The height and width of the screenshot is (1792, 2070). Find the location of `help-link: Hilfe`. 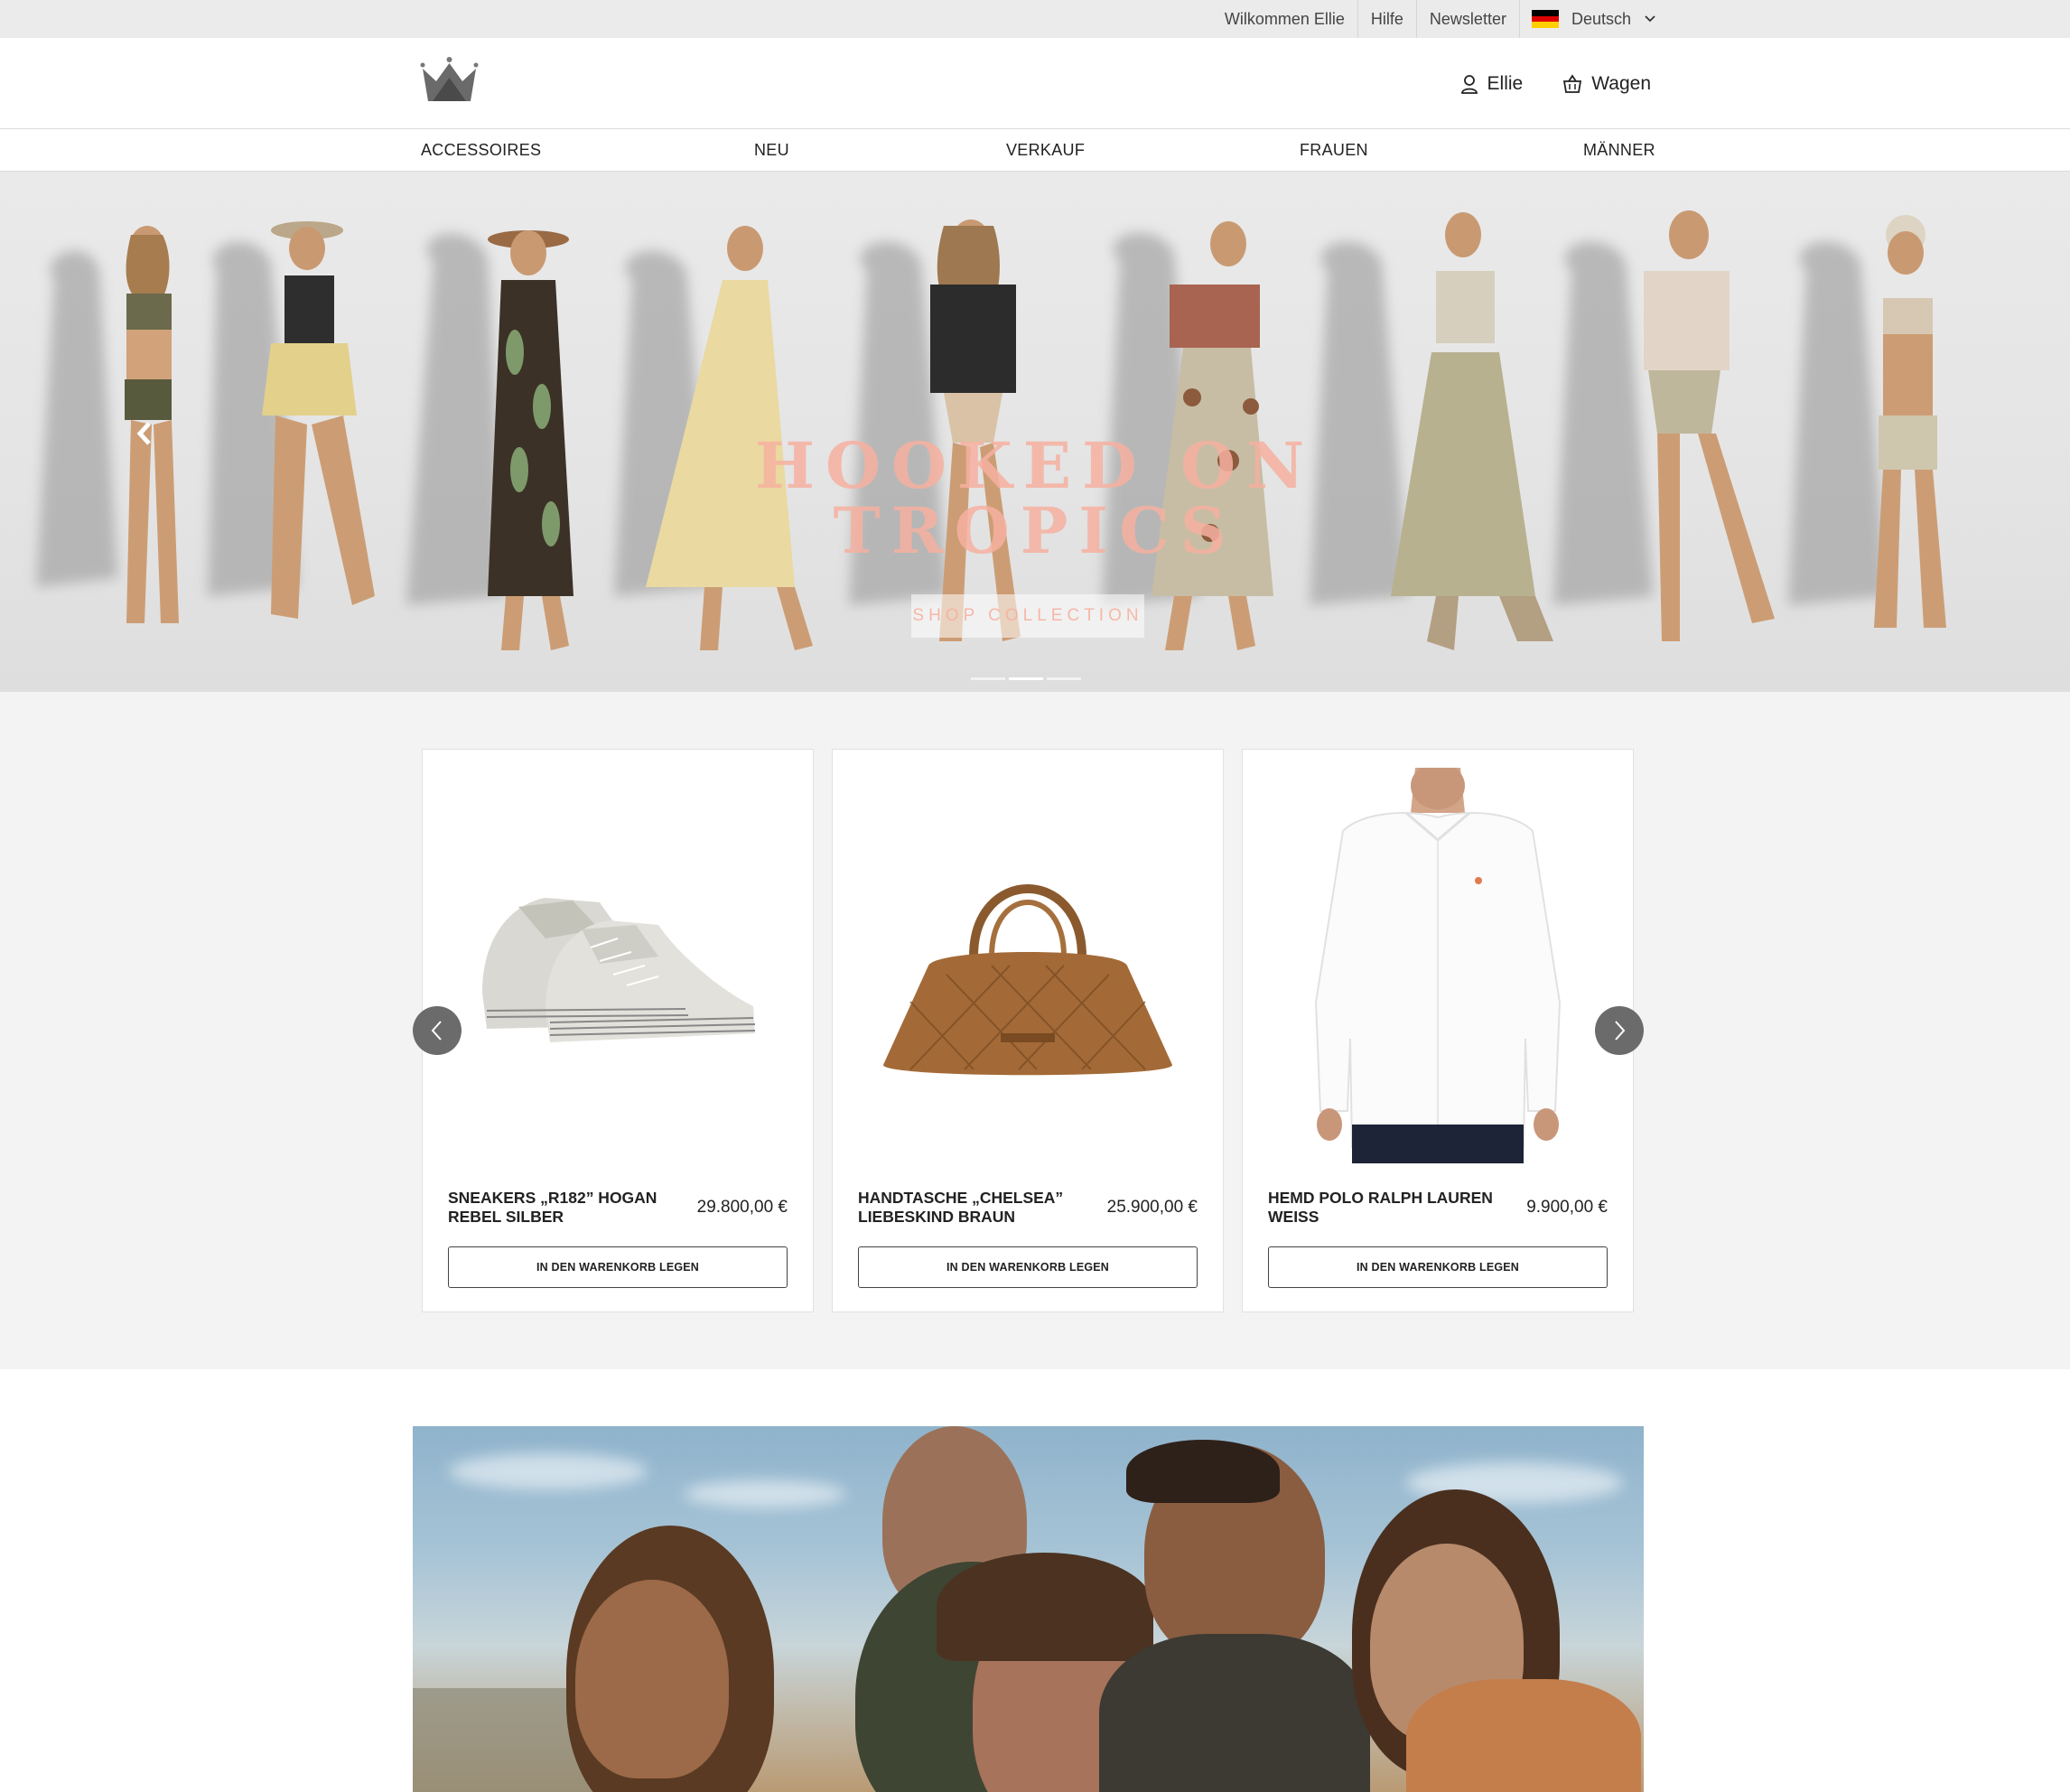

help-link: Hilfe is located at coordinates (1387, 19).